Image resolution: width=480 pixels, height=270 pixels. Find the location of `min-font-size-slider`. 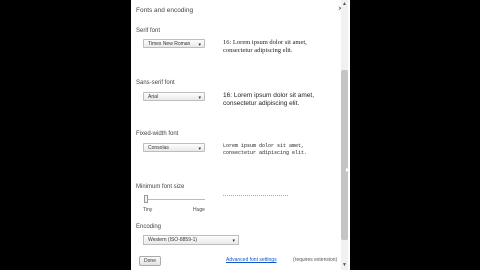

min-font-size-slider is located at coordinates (146, 199).